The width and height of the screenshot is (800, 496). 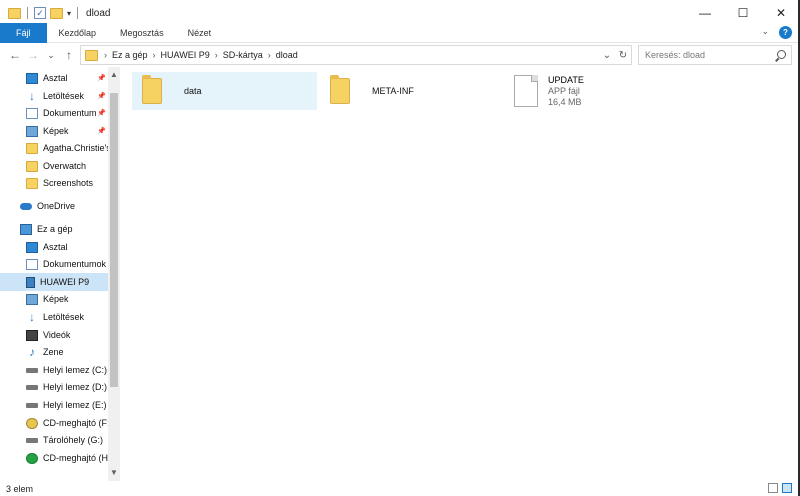 I want to click on sidebar-item-drive-d: Helyi lemez (D:), so click(x=54, y=387).